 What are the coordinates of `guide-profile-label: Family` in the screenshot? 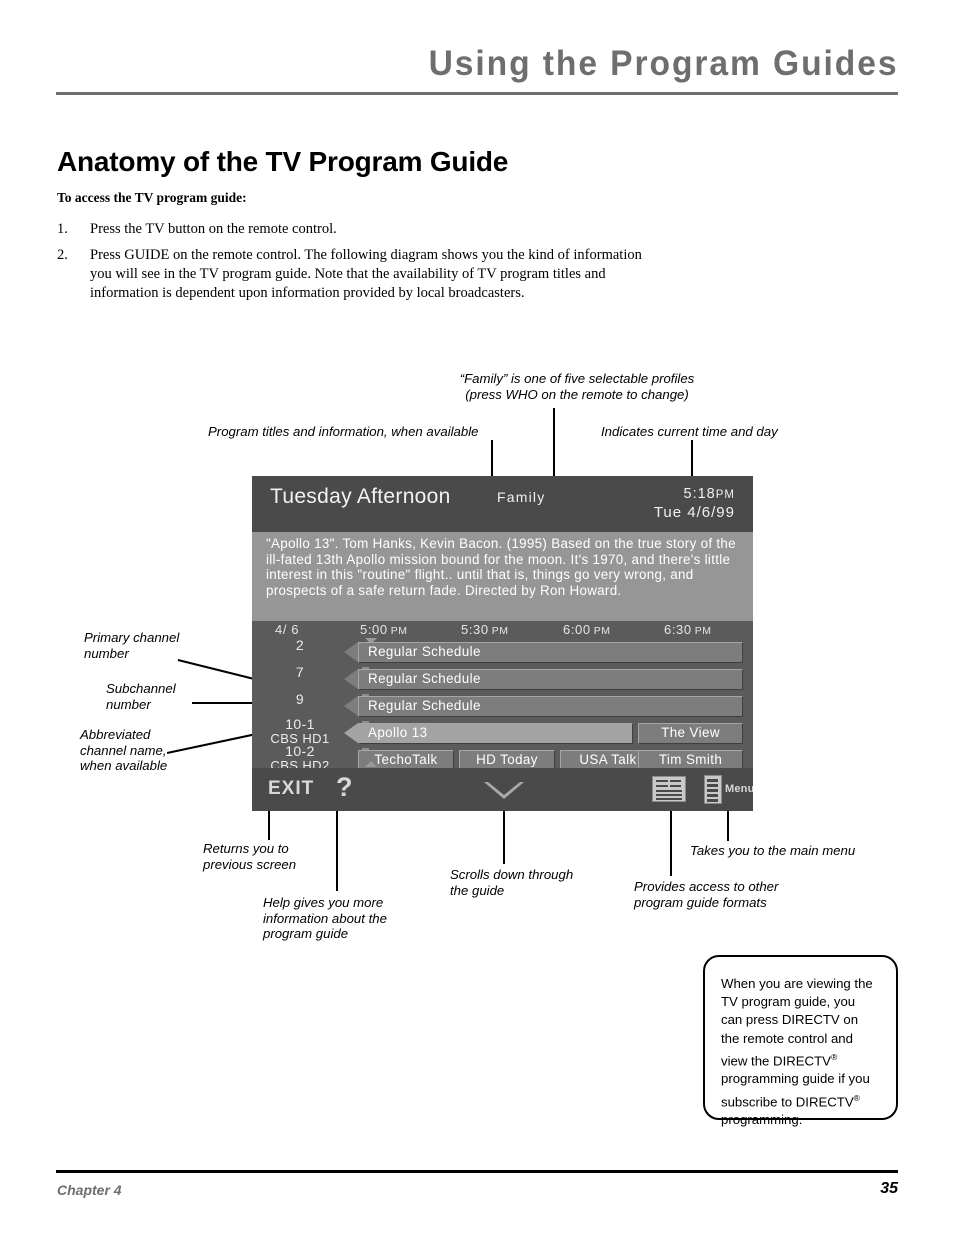 It's located at (521, 497).